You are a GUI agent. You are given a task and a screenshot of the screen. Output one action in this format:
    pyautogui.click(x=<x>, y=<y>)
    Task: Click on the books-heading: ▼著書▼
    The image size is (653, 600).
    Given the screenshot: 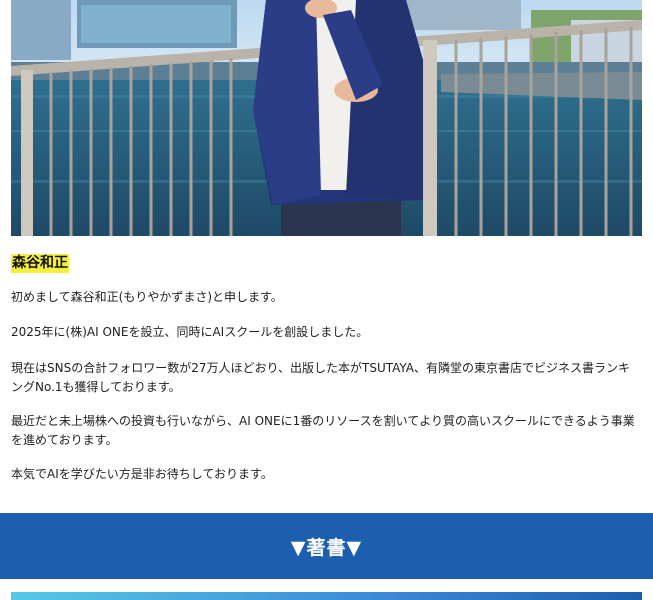 What is the action you would take?
    pyautogui.click(x=326, y=547)
    